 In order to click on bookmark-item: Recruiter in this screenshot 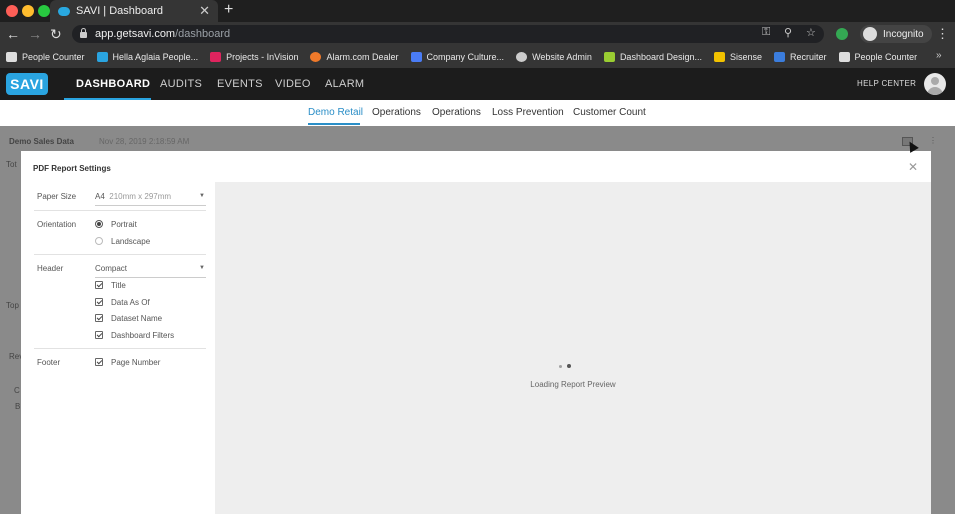, I will do `click(800, 57)`.